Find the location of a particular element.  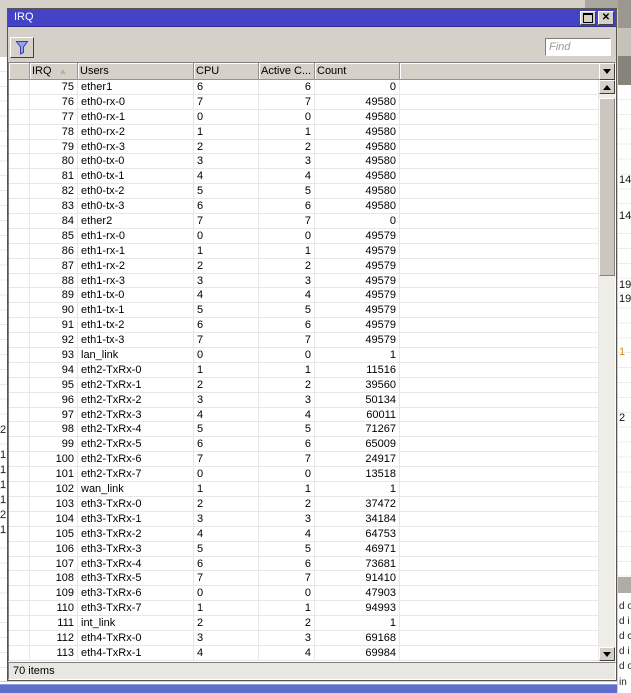

close-button: ✕ is located at coordinates (606, 18).